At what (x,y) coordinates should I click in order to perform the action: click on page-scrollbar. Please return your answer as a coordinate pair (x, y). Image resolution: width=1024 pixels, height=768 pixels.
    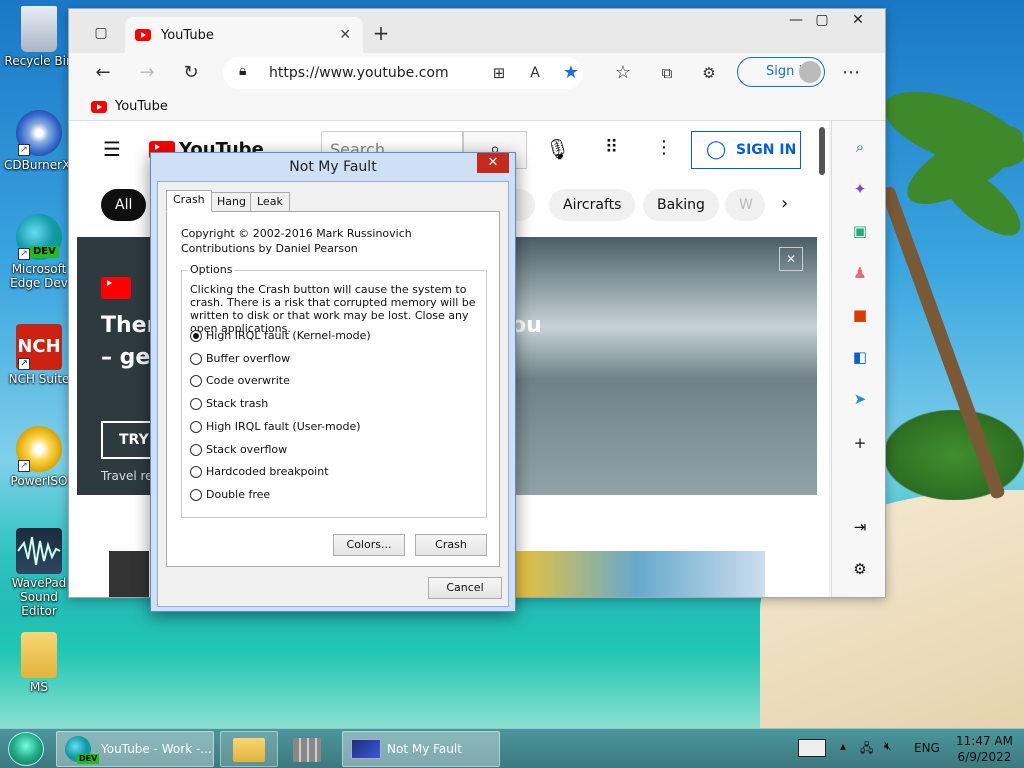
    Looking at the image, I should click on (822, 151).